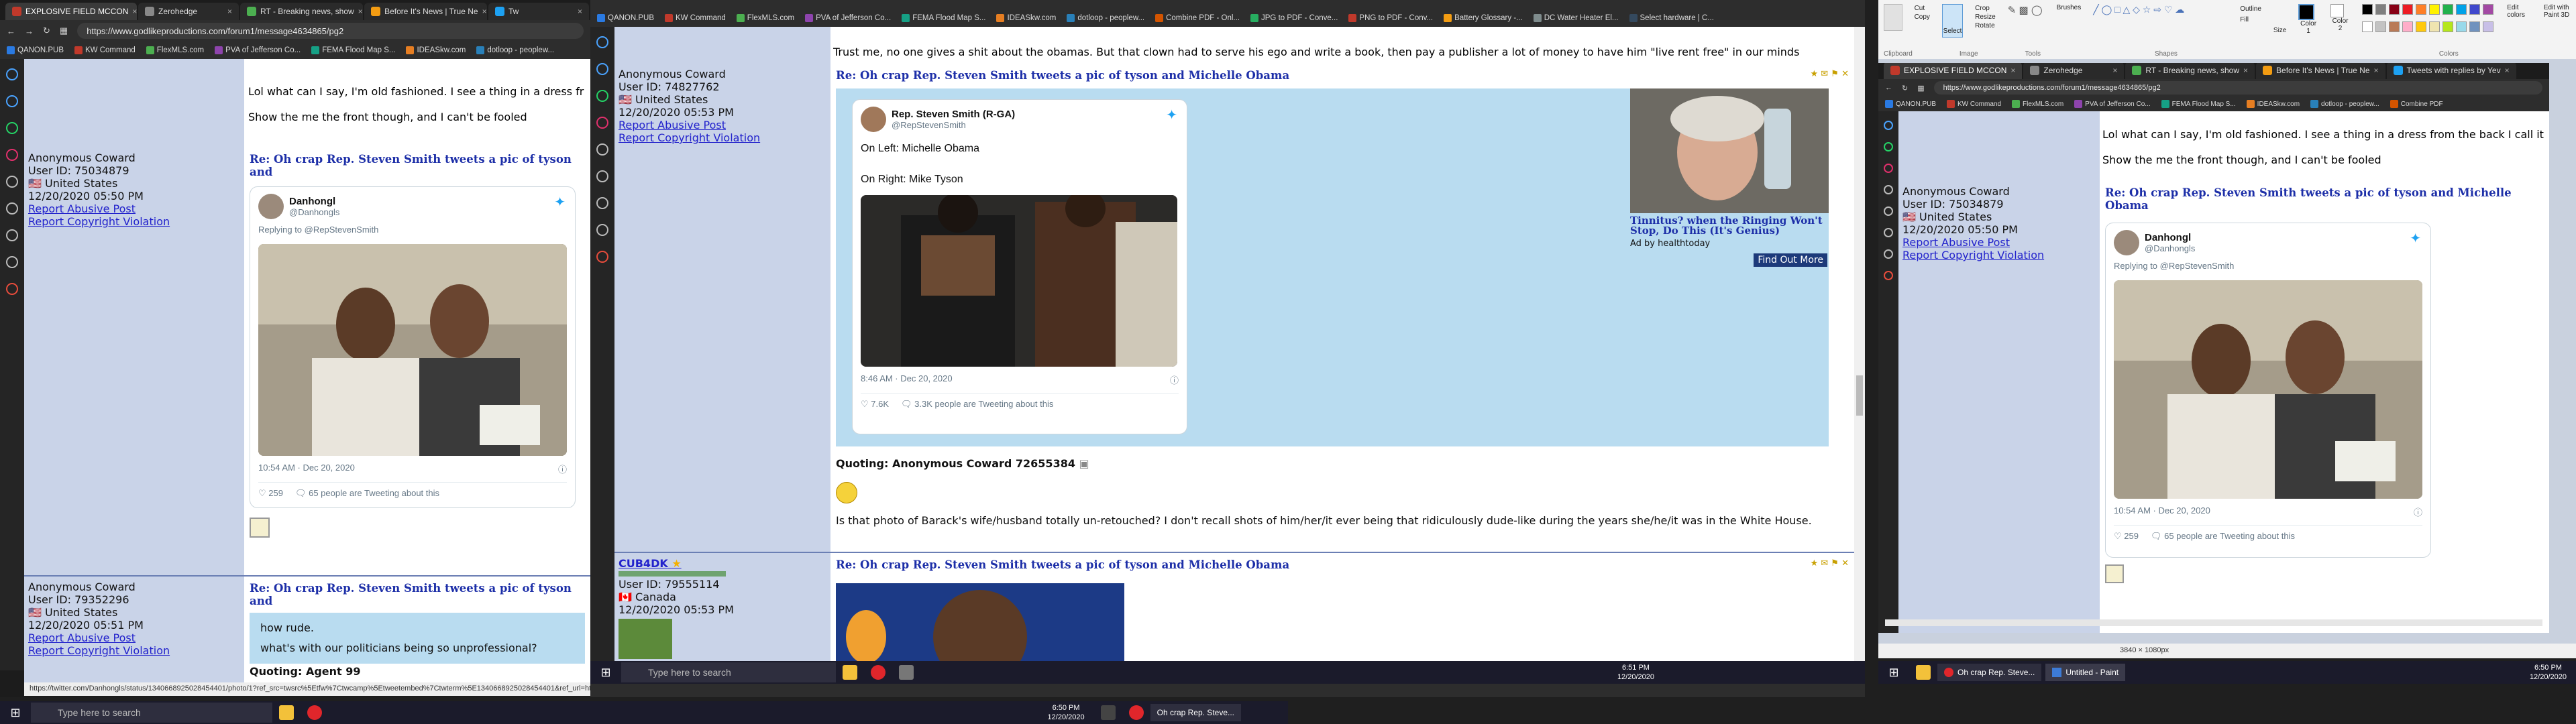  What do you see at coordinates (12, 209) in the screenshot?
I see `sidebar-heart-icon` at bounding box center [12, 209].